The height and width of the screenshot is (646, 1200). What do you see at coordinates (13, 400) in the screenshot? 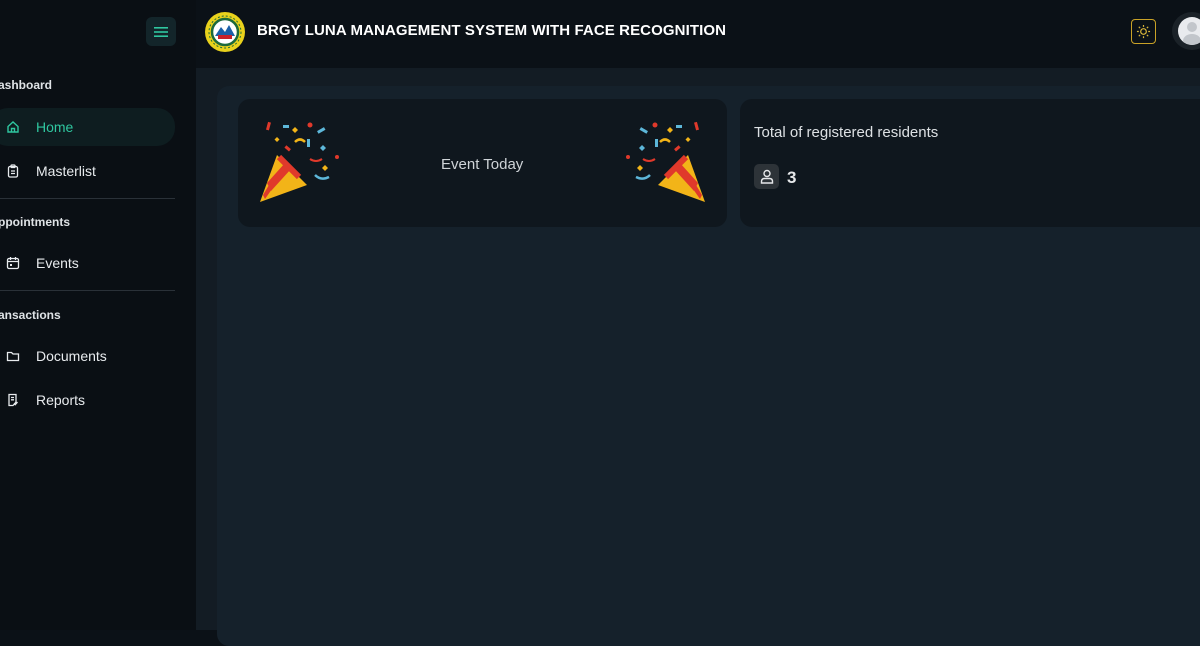
I see `report-icon` at bounding box center [13, 400].